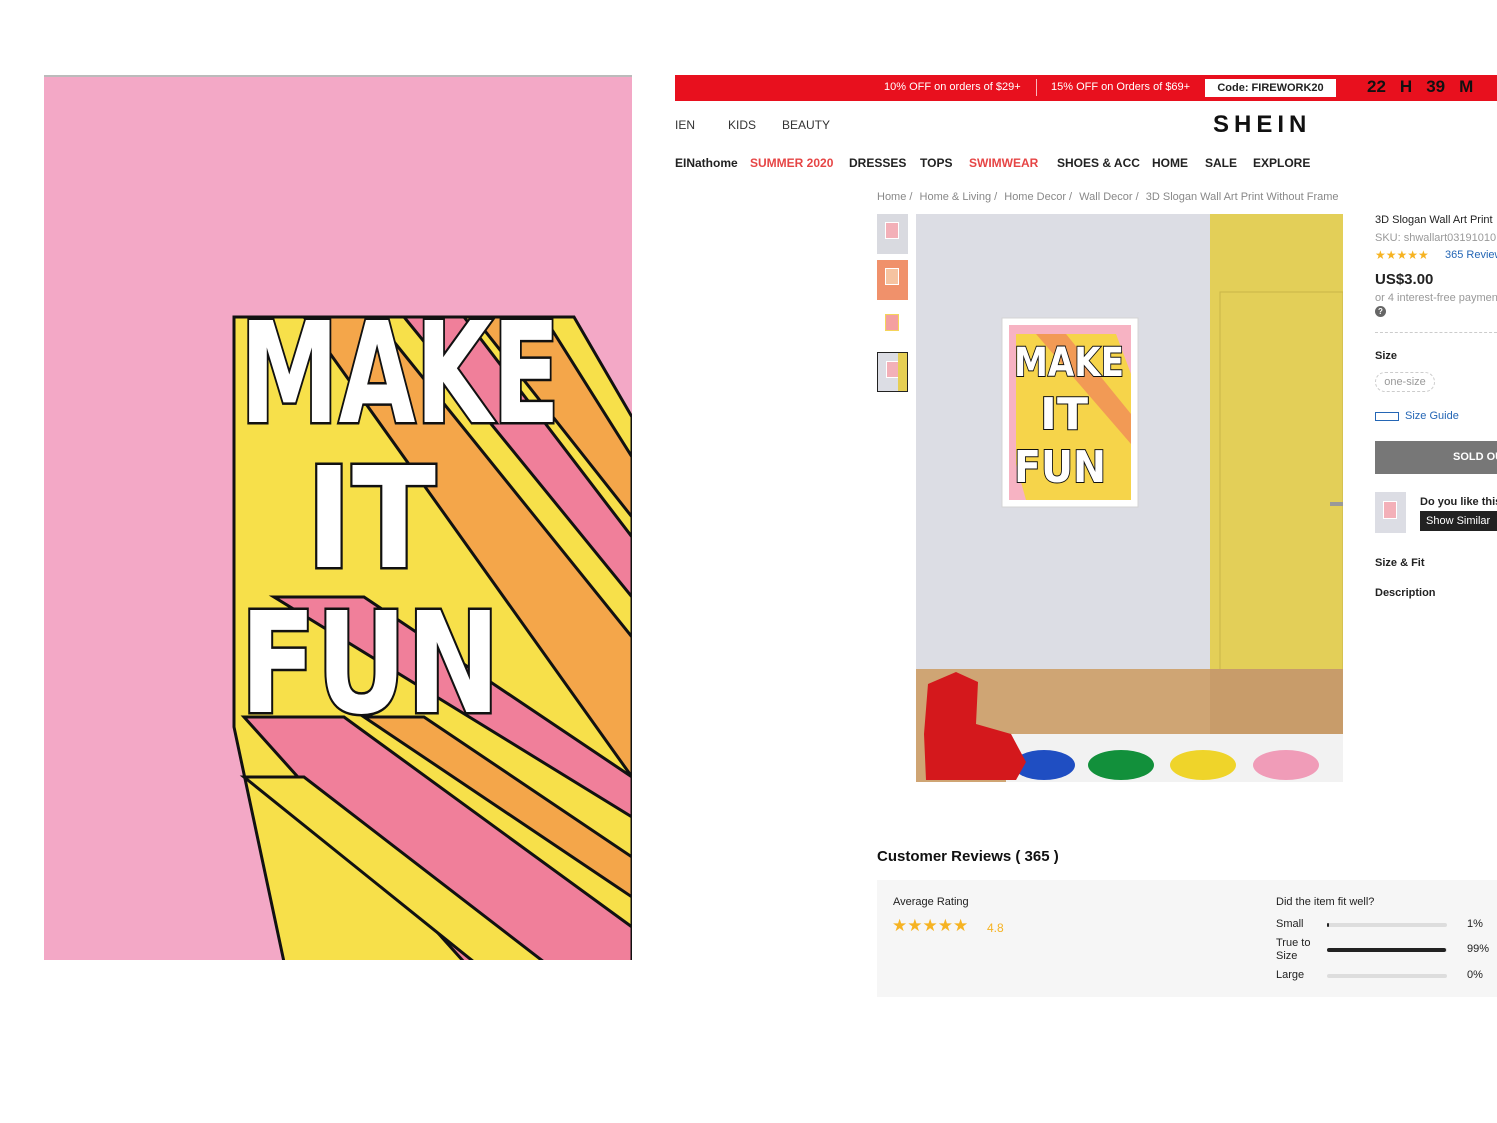 This screenshot has height=1123, width=1497. Describe the element at coordinates (685, 125) in the screenshot. I see `topnav-item-men: IEN` at that location.